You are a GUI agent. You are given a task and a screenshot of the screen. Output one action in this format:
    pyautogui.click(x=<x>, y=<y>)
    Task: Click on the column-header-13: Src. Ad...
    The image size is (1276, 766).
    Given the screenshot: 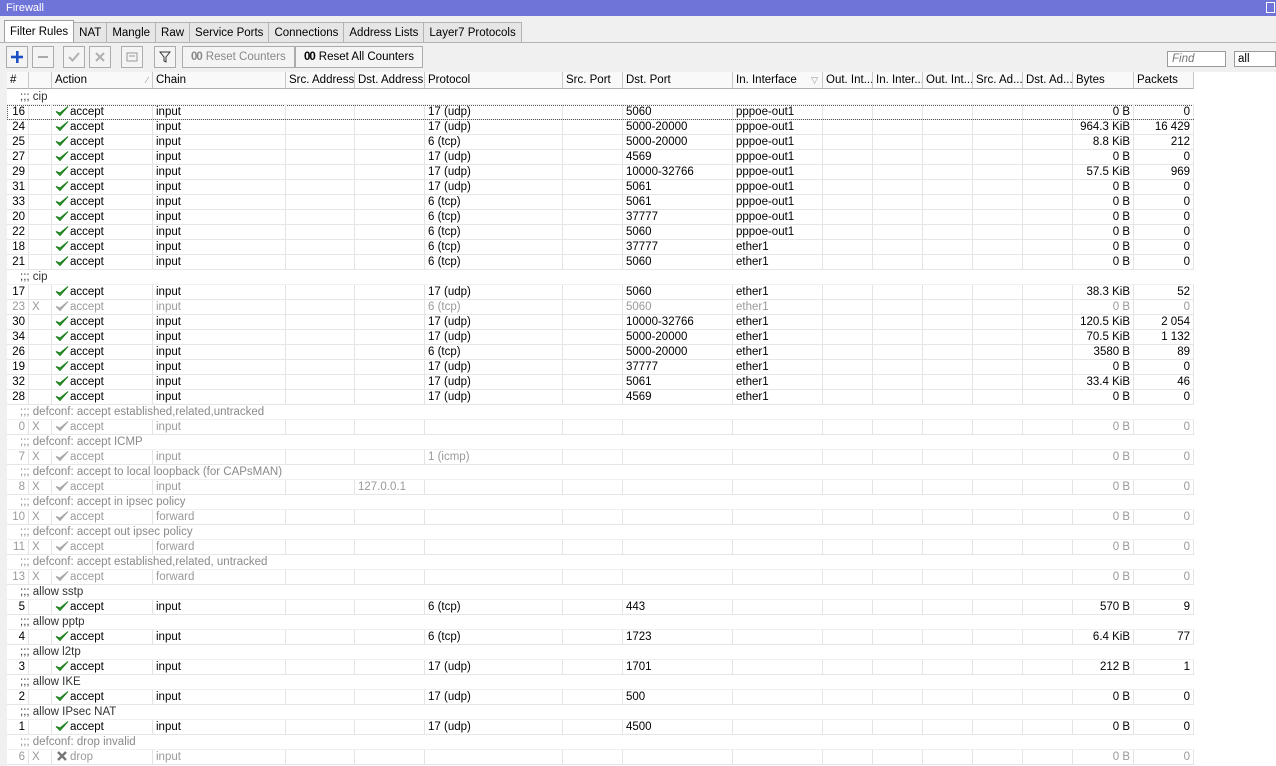 What is the action you would take?
    pyautogui.click(x=998, y=80)
    